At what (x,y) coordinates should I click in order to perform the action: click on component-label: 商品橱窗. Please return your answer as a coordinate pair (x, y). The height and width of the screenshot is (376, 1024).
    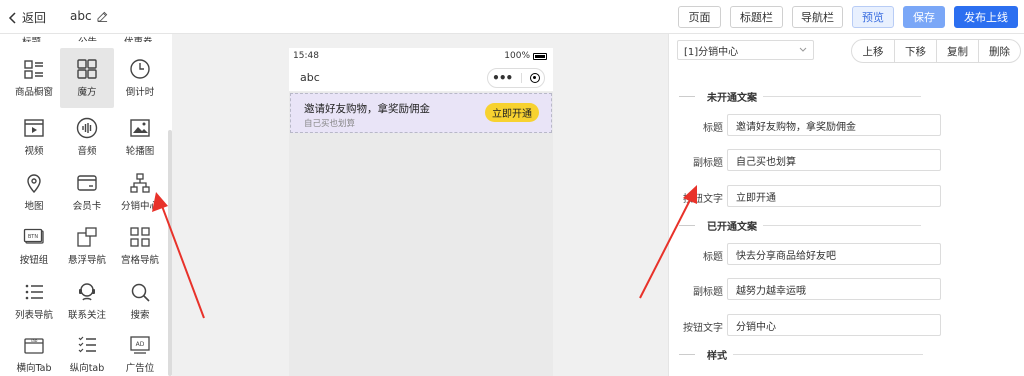
    Looking at the image, I should click on (33, 92).